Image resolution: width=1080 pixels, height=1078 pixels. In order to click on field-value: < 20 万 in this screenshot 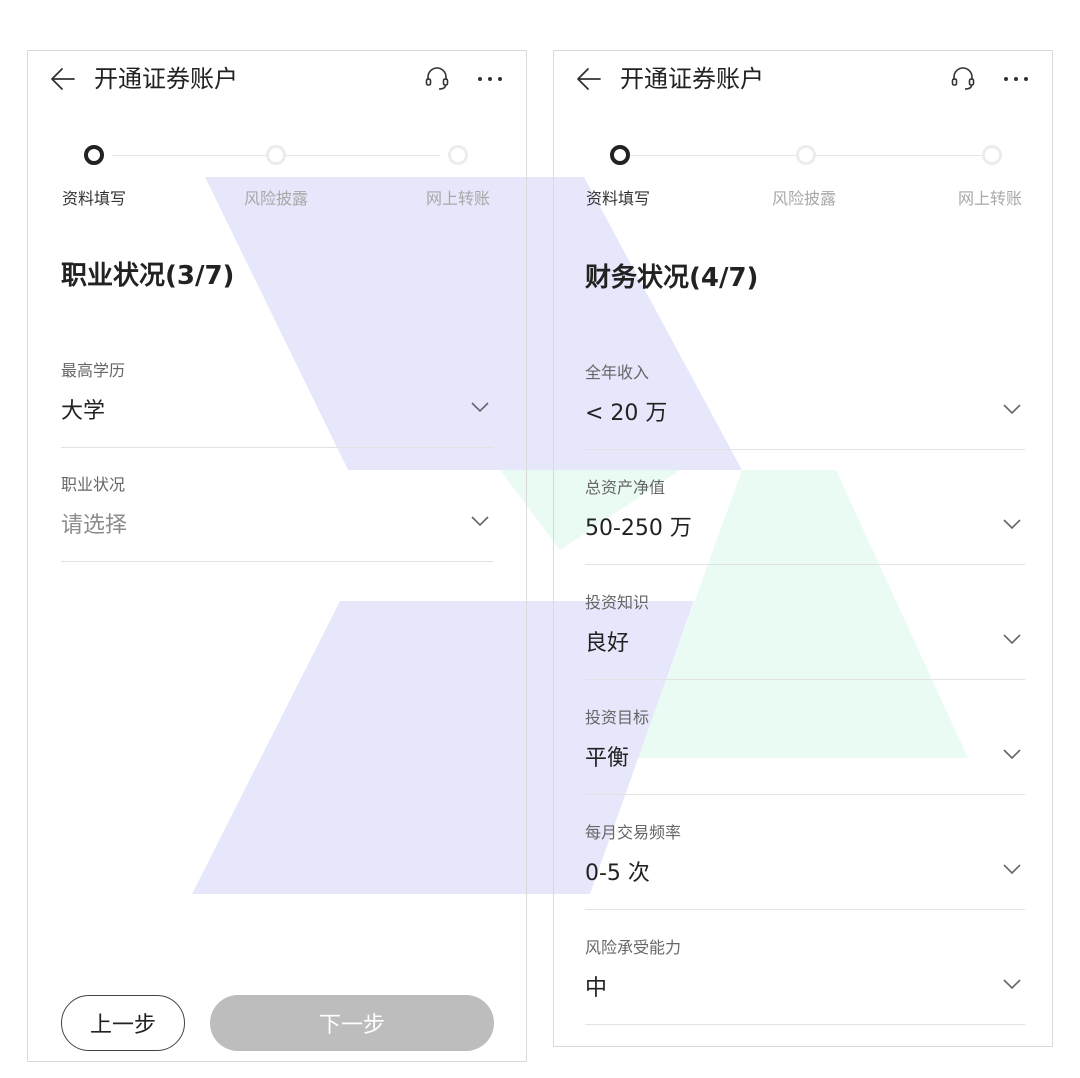, I will do `click(626, 413)`.